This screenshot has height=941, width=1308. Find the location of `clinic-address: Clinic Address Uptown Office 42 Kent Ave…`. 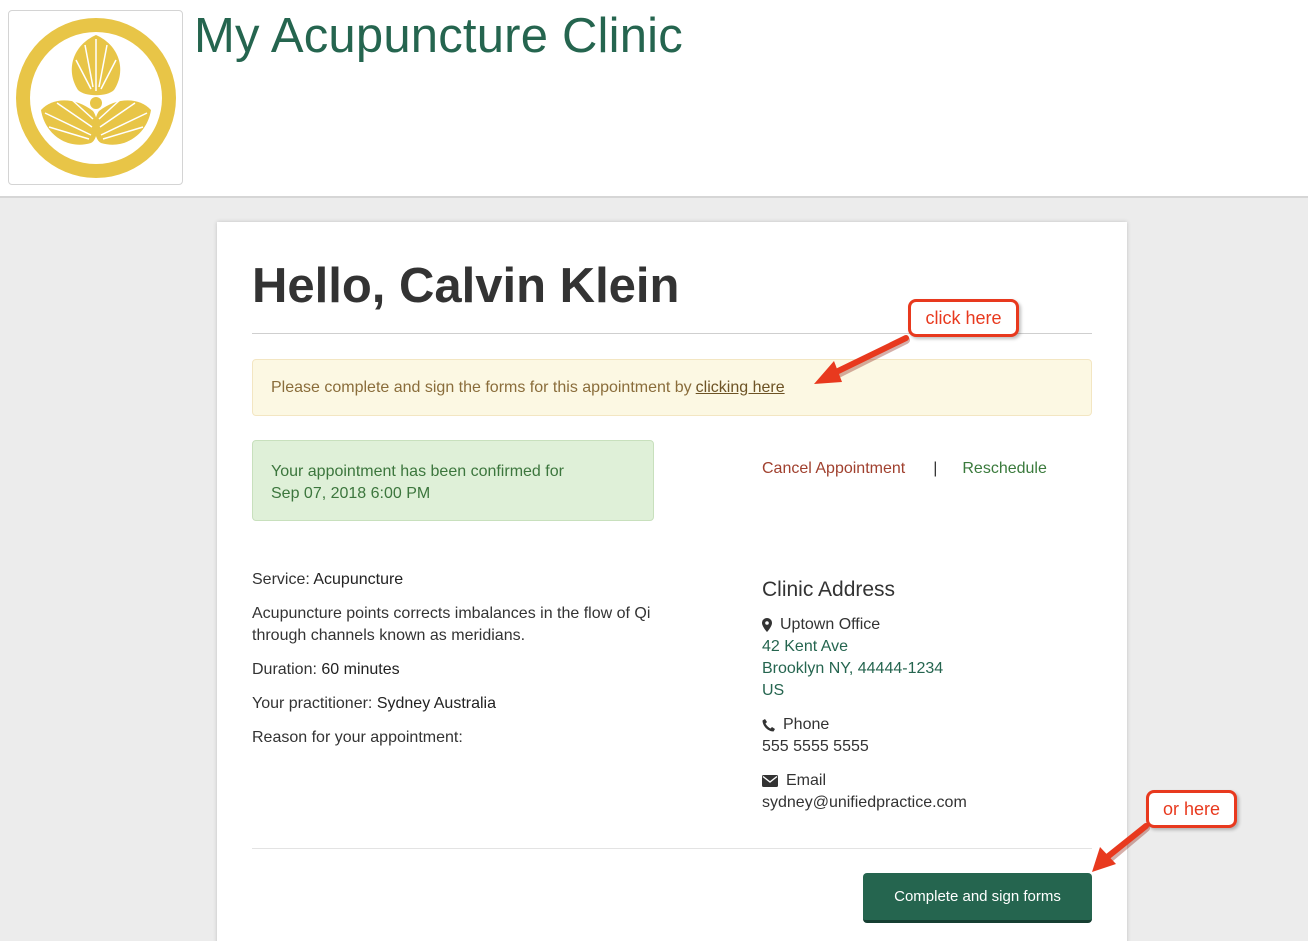

clinic-address: Clinic Address Uptown Office 42 Kent Ave… is located at coordinates (912, 696).